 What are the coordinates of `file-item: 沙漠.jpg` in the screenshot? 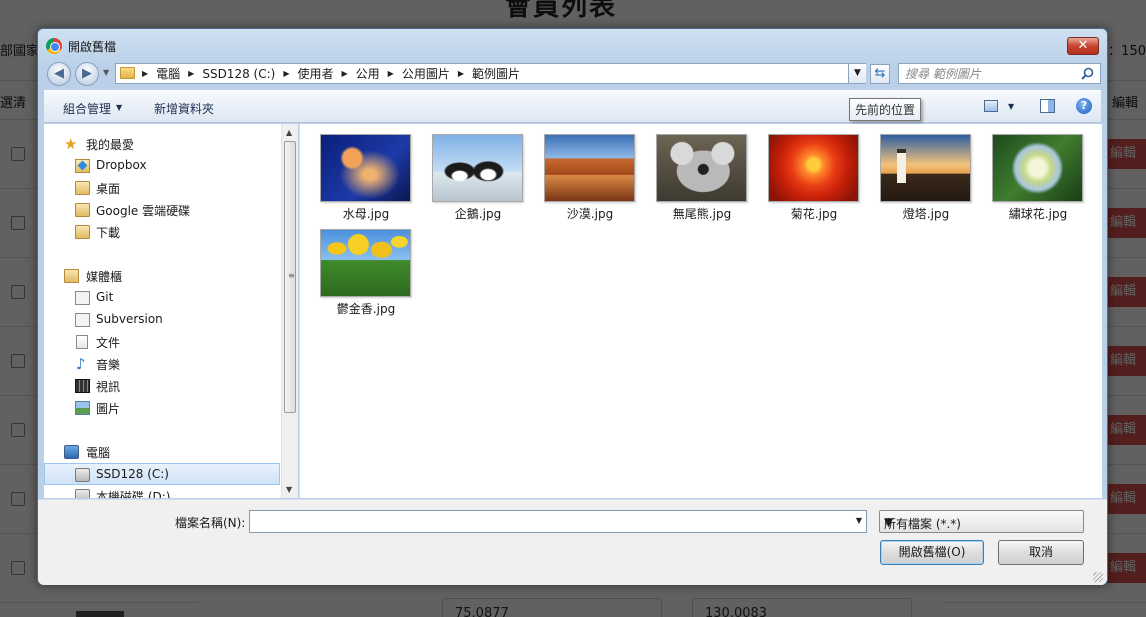 It's located at (585, 173).